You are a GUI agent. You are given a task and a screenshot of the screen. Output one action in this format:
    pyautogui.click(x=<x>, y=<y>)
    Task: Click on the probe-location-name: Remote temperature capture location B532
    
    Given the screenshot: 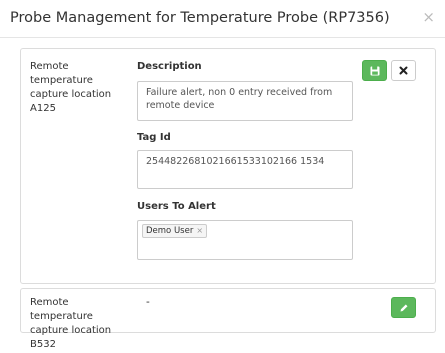 What is the action you would take?
    pyautogui.click(x=71, y=323)
    